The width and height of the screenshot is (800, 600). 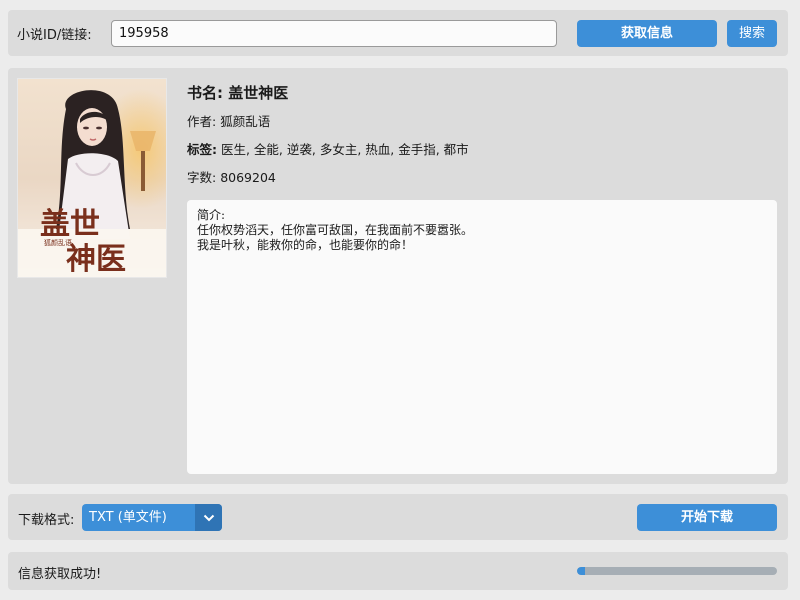 I want to click on search-button: 搜索, so click(x=752, y=33).